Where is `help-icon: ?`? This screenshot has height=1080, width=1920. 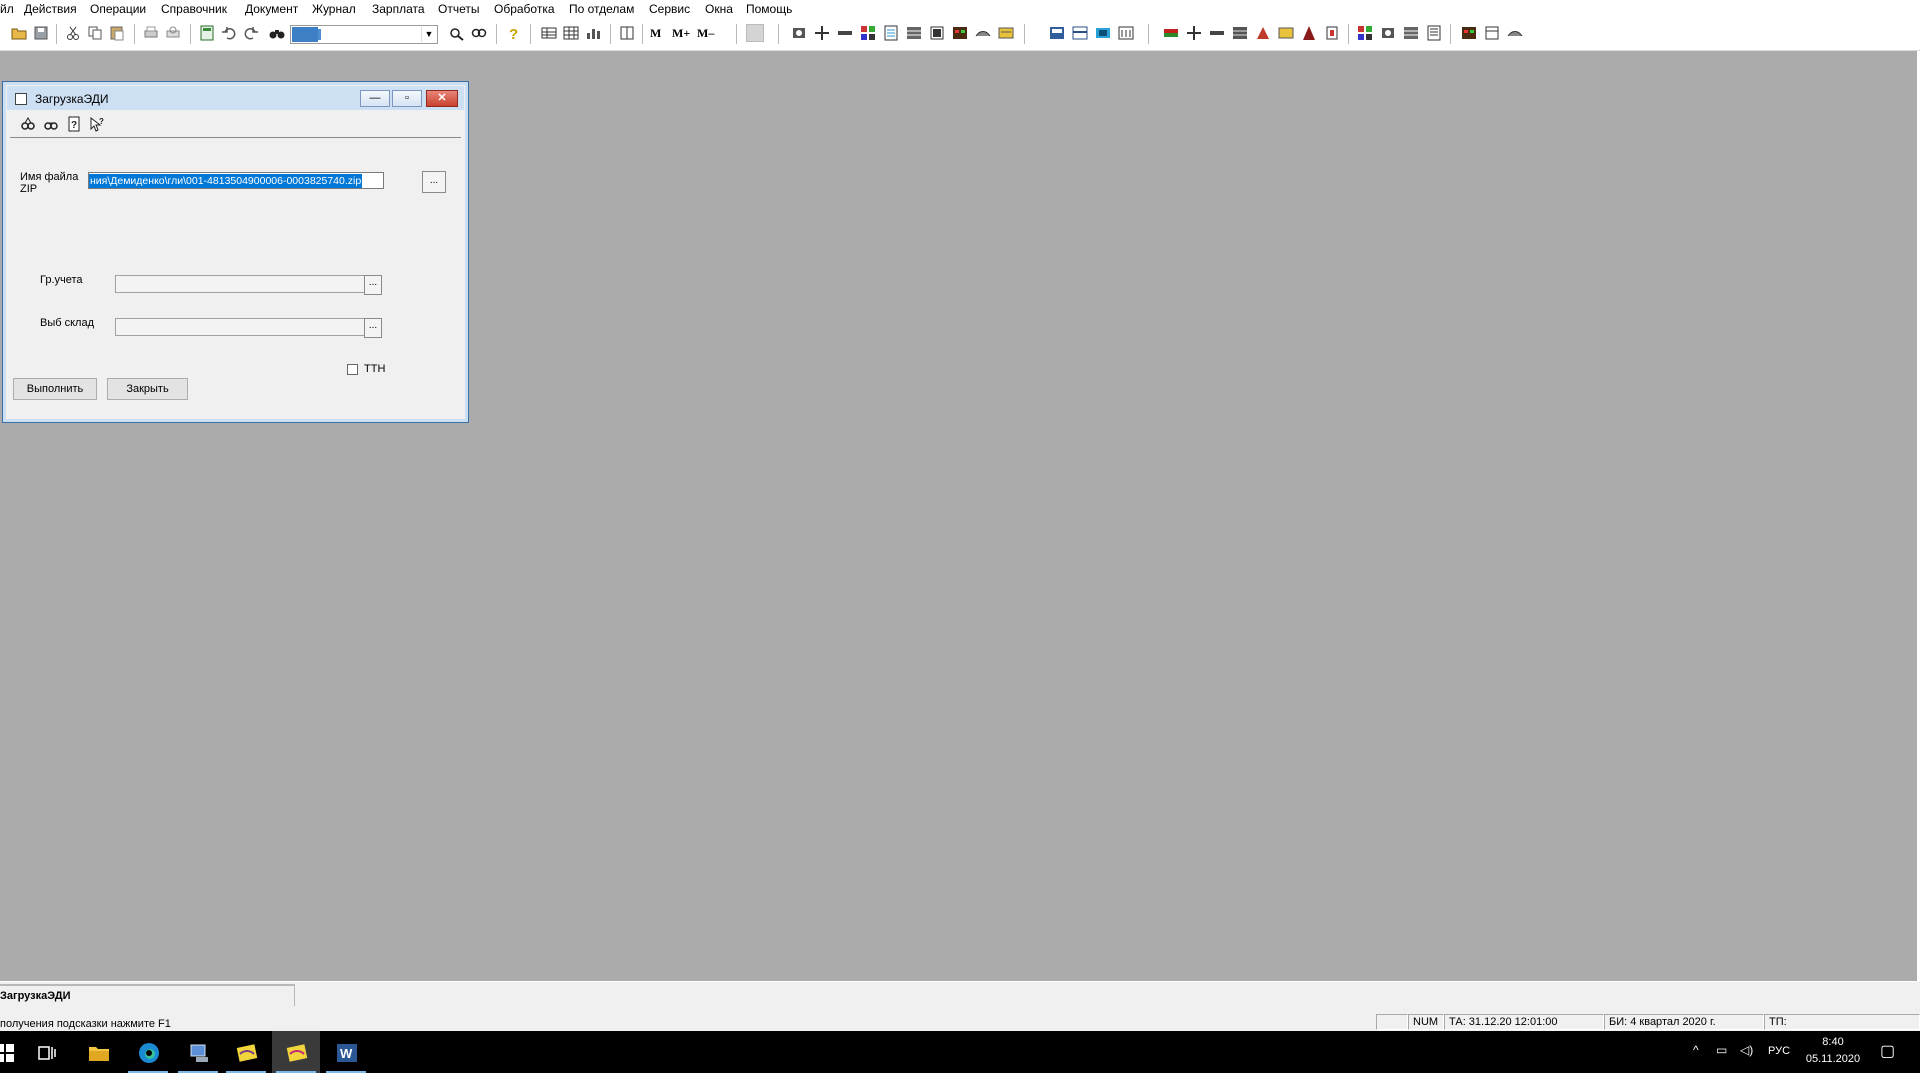
help-icon: ? is located at coordinates (513, 33).